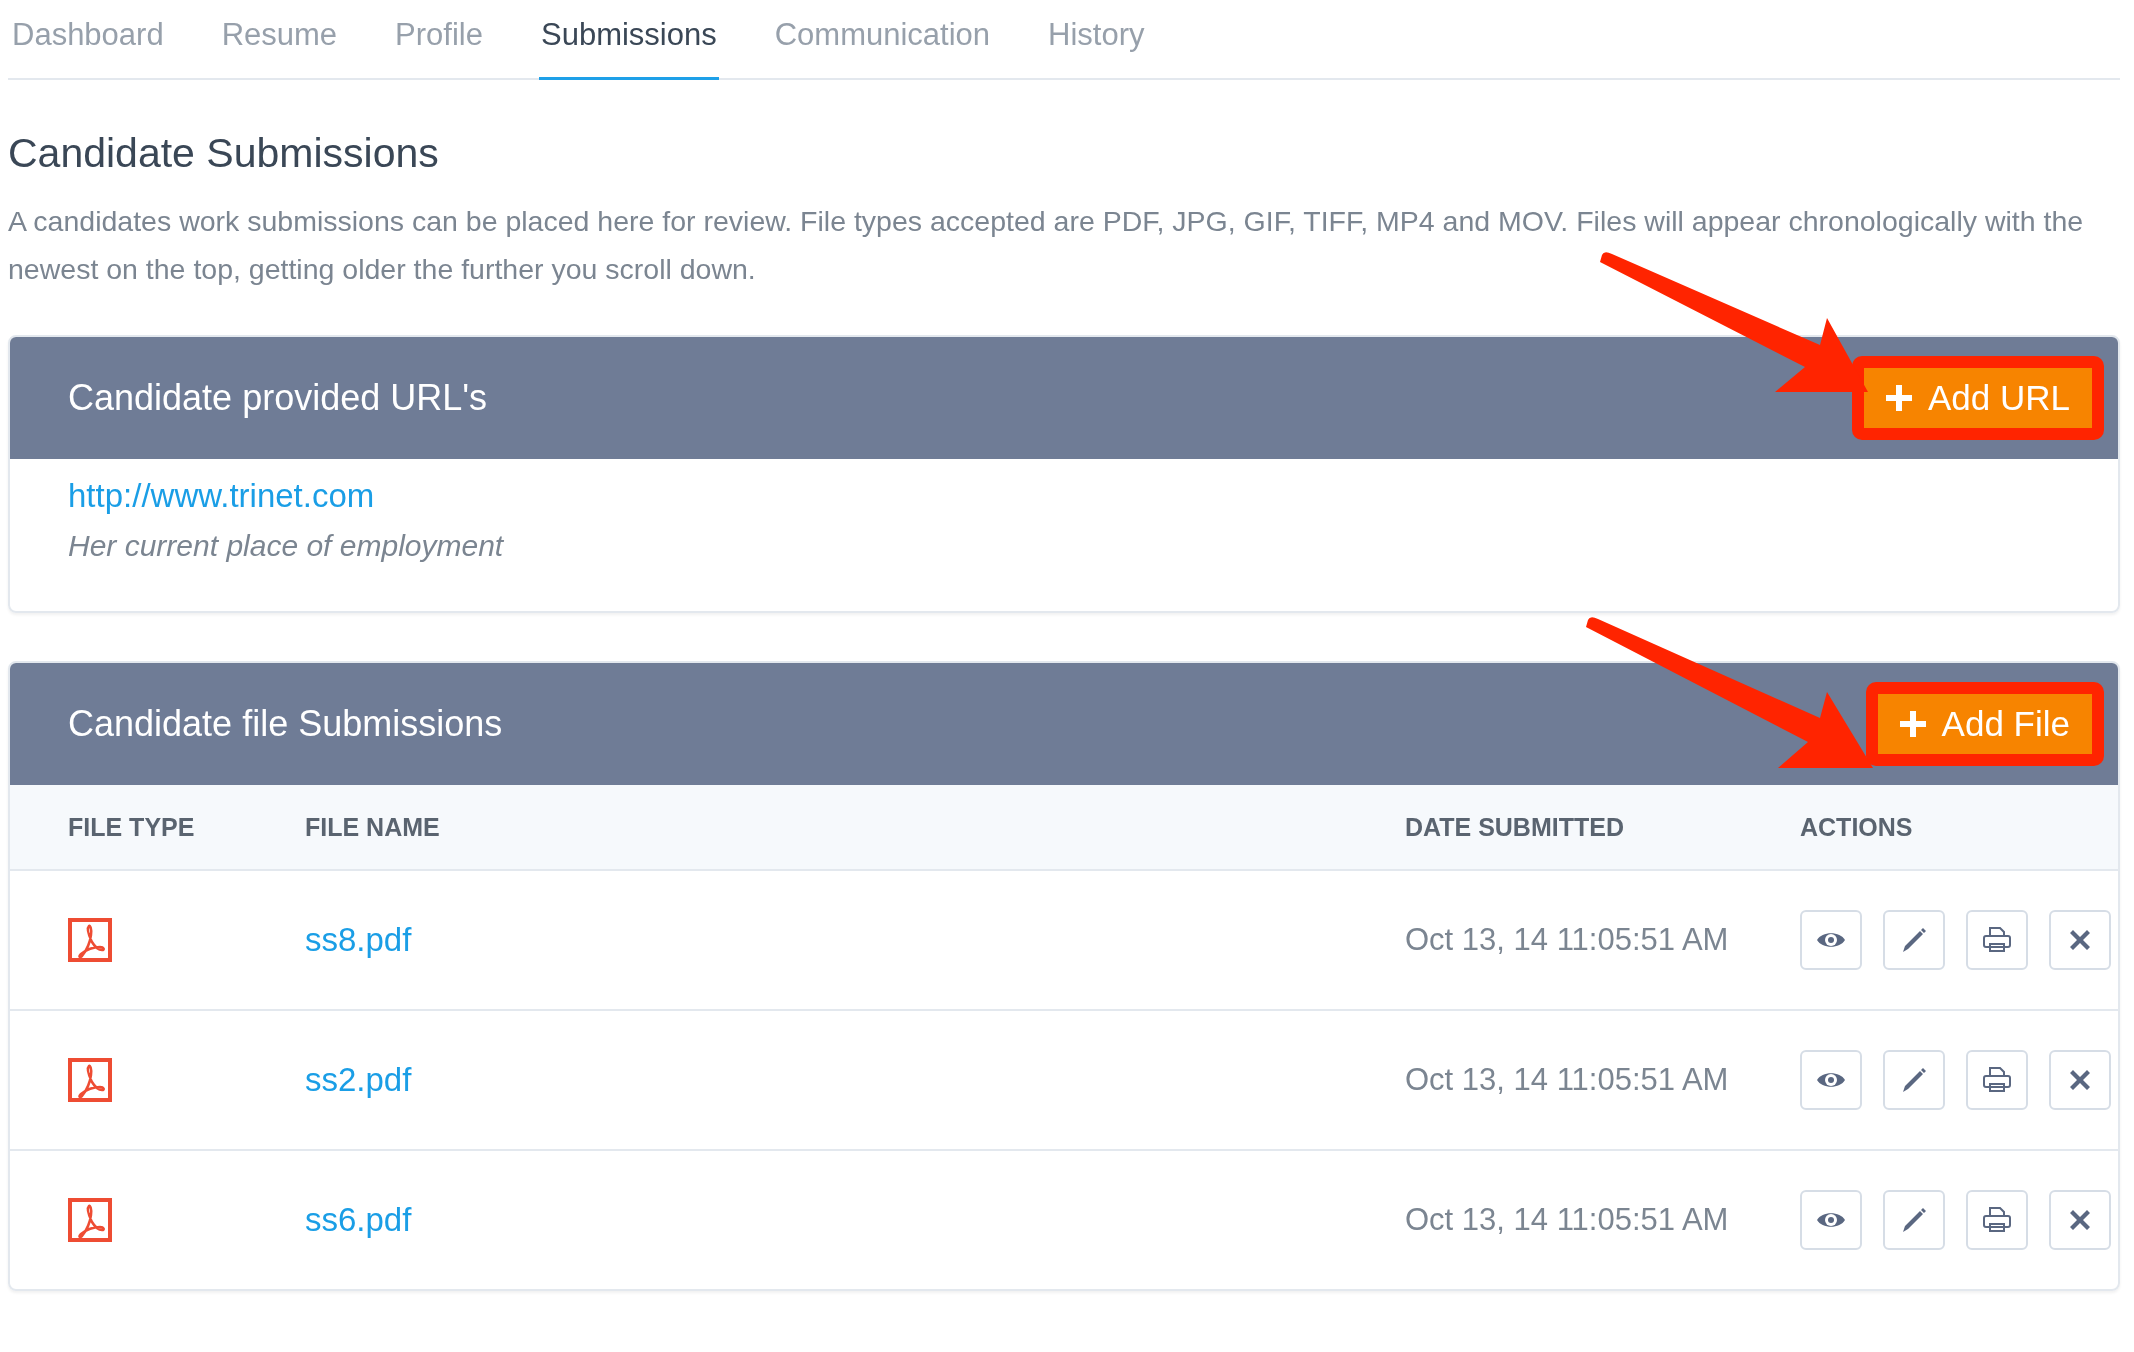 This screenshot has height=1352, width=2134. I want to click on column-header: FILE TYPE, so click(132, 827).